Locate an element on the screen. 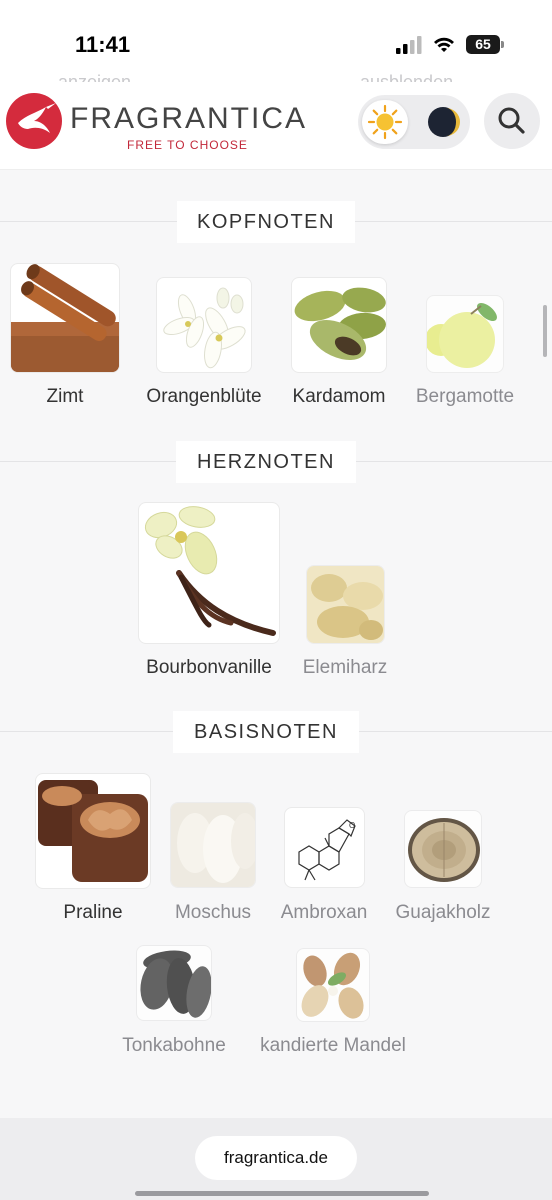 This screenshot has height=1200, width=552. note-image-tonkabohne is located at coordinates (174, 983).